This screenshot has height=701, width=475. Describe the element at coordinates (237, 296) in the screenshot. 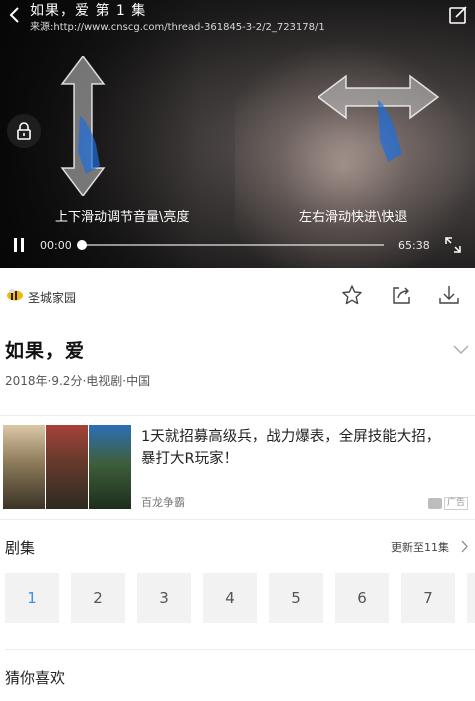

I see `source-row: 圣城家园` at that location.